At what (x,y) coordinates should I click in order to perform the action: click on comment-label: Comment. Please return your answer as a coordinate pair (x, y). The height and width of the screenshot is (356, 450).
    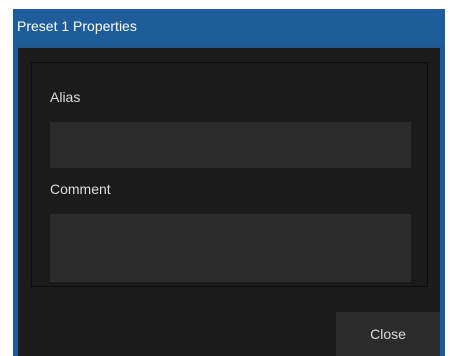
    Looking at the image, I should click on (80, 189).